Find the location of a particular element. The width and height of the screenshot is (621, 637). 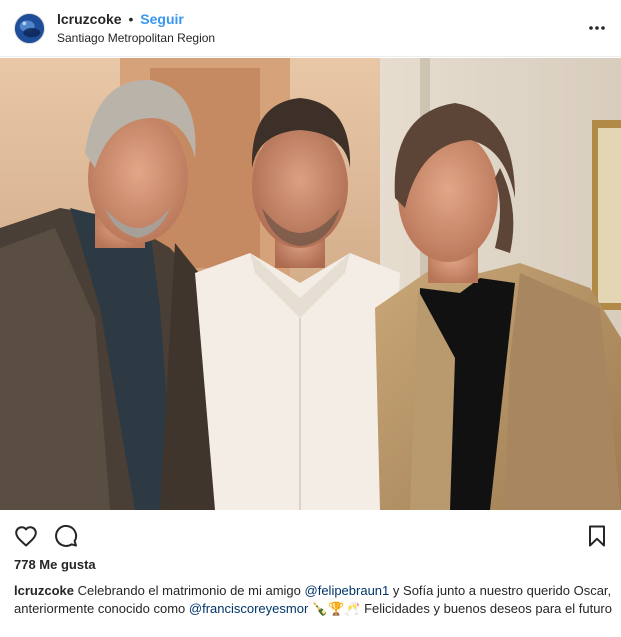

mention-link-2: @franciscoreyesmor is located at coordinates (248, 608).